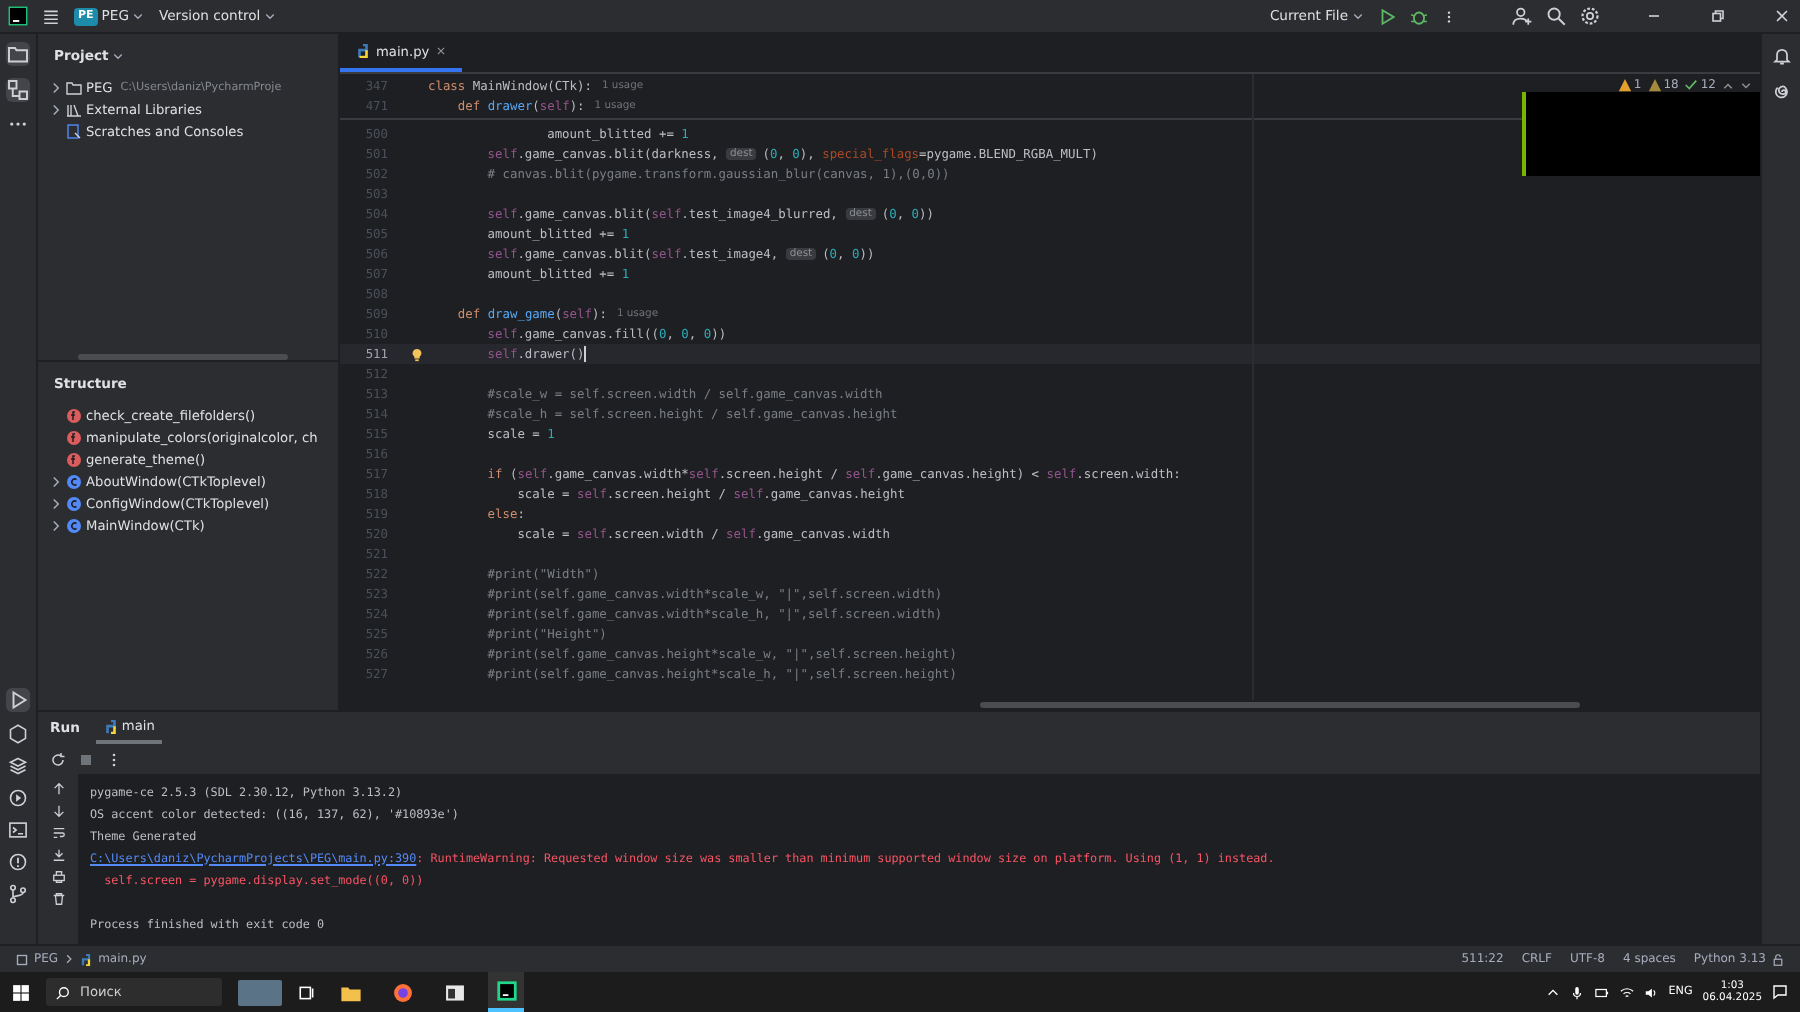 The image size is (1800, 1012). Describe the element at coordinates (1449, 16) in the screenshot. I see `more-icon` at that location.